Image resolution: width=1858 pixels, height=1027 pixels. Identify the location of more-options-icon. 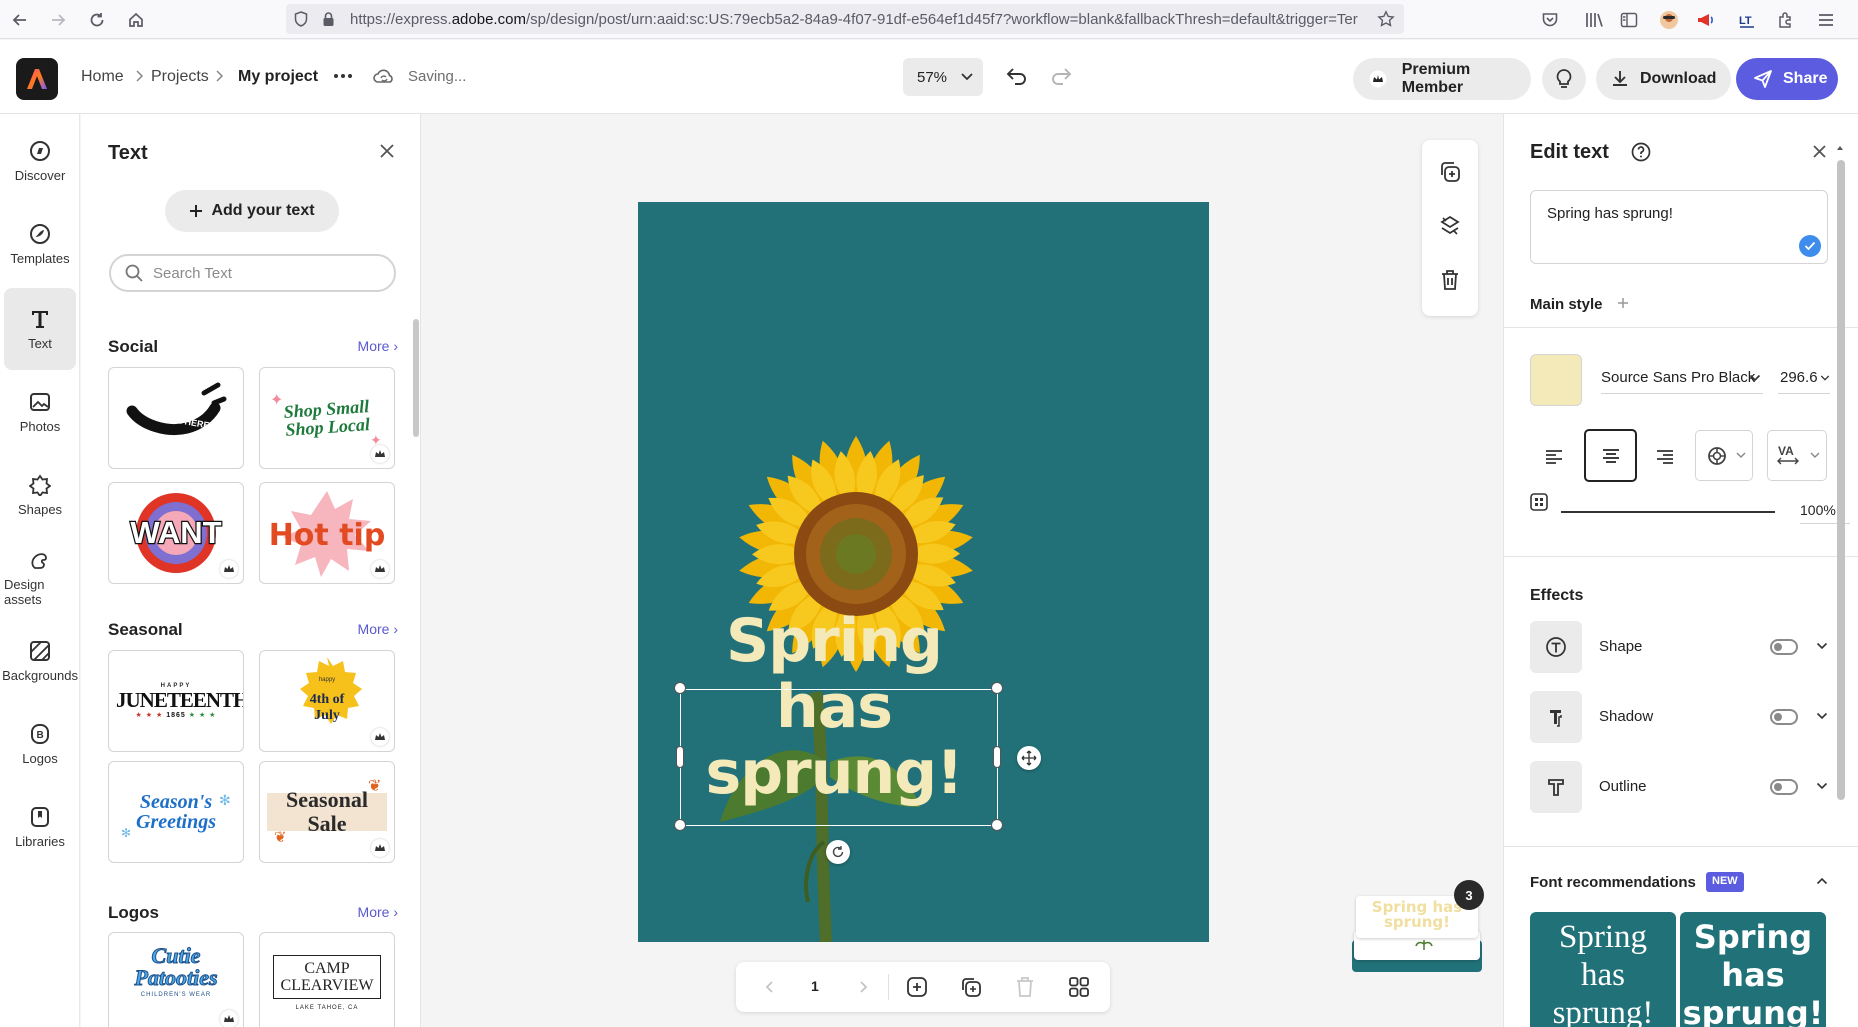
(343, 76).